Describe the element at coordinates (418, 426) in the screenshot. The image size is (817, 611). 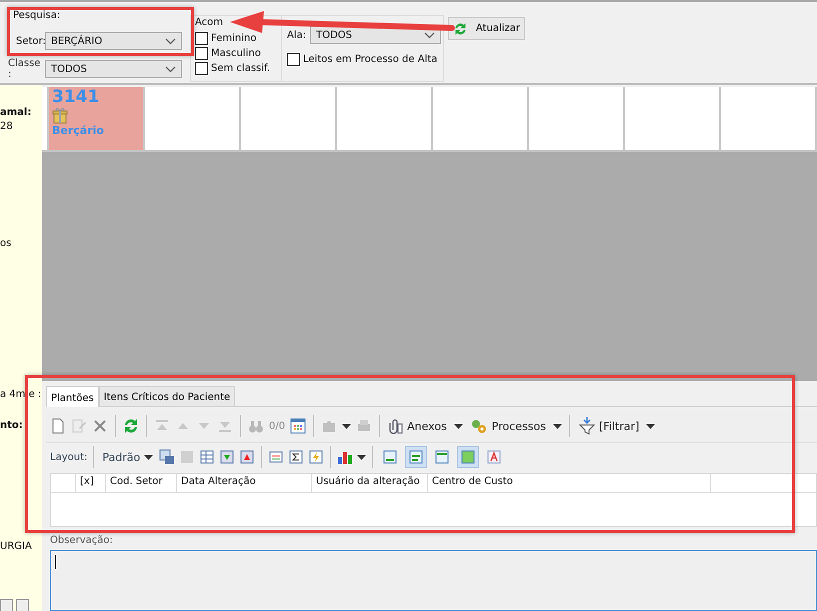
I see `attachments-button: Anexos` at that location.